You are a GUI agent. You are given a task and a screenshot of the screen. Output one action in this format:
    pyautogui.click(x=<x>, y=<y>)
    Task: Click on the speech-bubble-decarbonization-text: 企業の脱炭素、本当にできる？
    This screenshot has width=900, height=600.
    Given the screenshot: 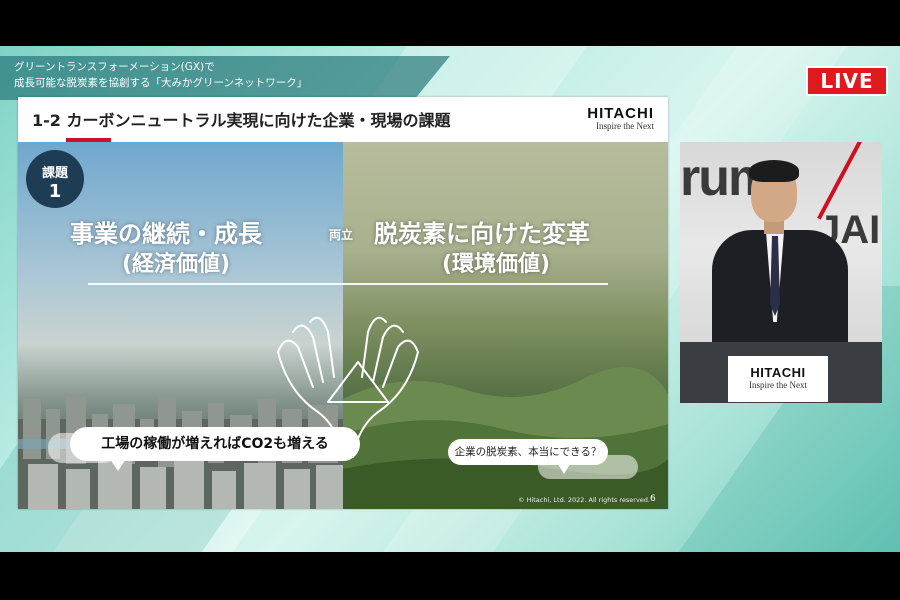 What is the action you would take?
    pyautogui.click(x=528, y=452)
    